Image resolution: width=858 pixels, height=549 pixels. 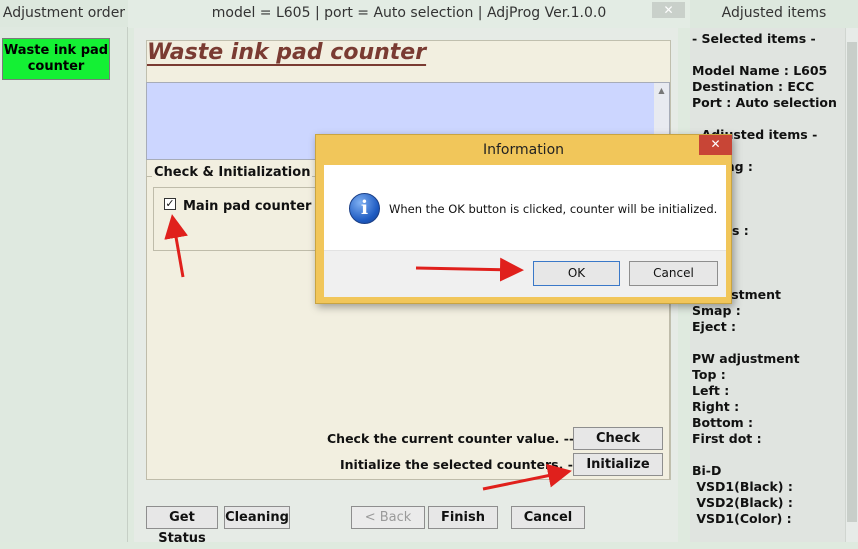 I want to click on adjusted-item-line: Bottom :, so click(x=723, y=422).